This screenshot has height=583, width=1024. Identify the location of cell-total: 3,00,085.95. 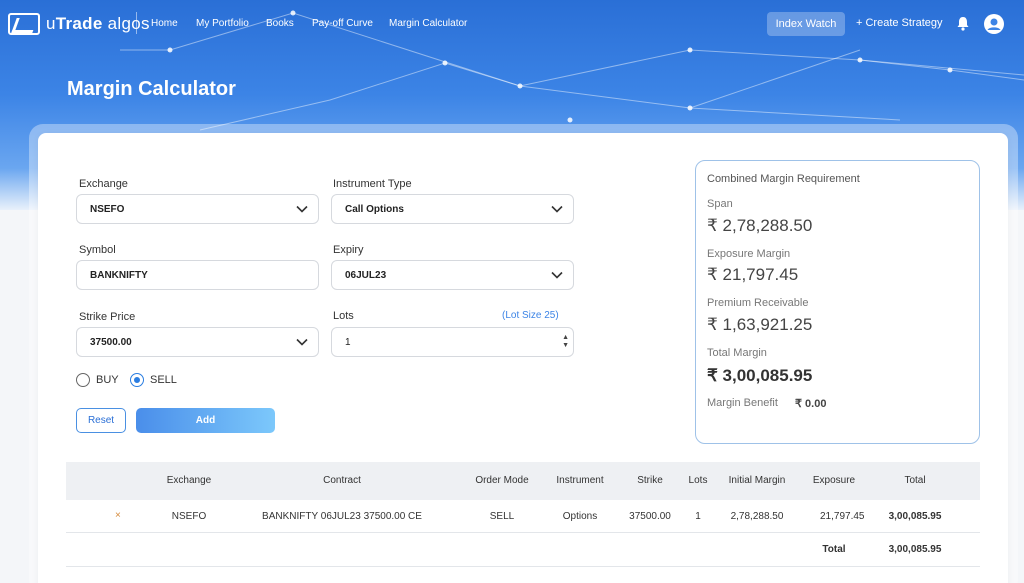
(915, 516).